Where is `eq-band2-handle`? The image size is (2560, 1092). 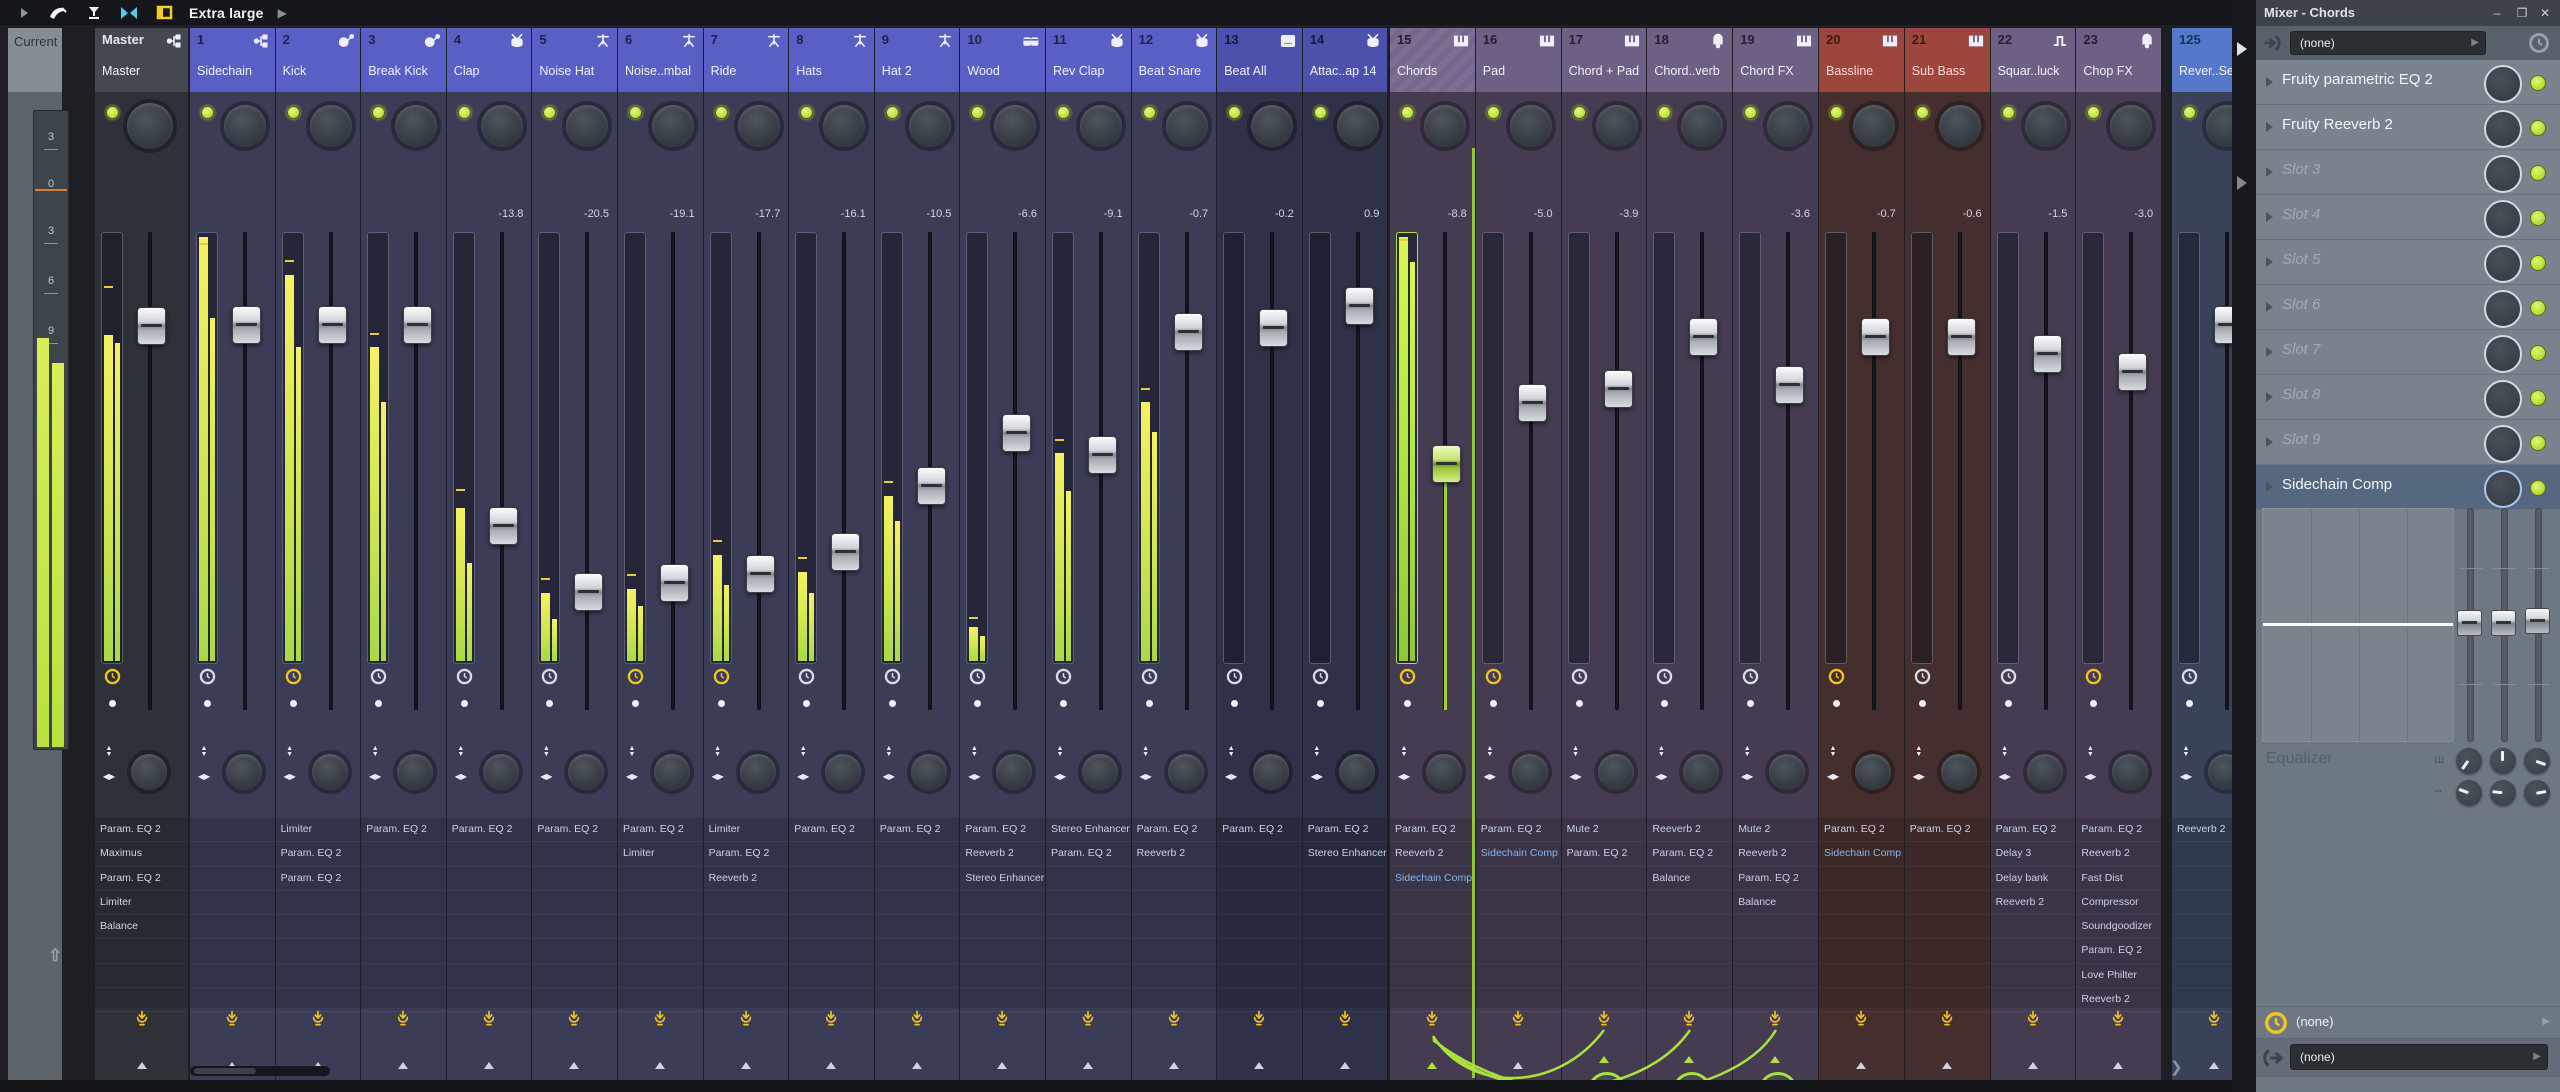 eq-band2-handle is located at coordinates (2503, 623).